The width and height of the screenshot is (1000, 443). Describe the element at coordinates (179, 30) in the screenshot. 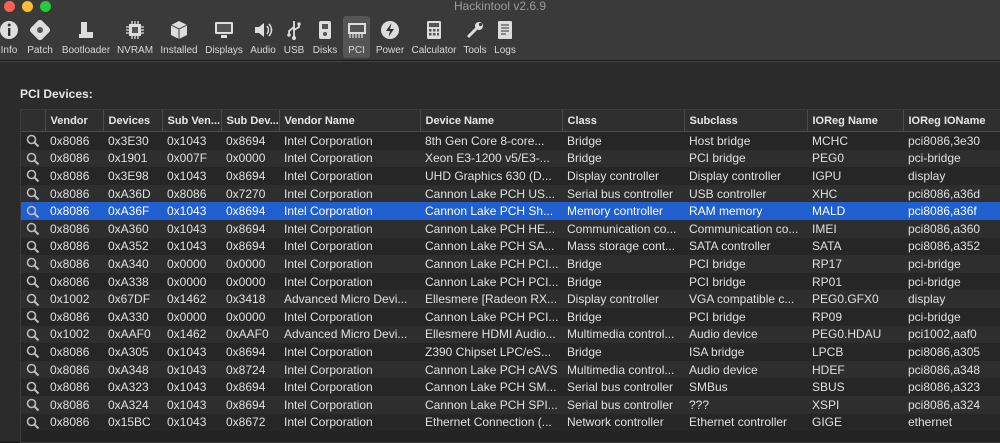

I see `box-icon` at that location.